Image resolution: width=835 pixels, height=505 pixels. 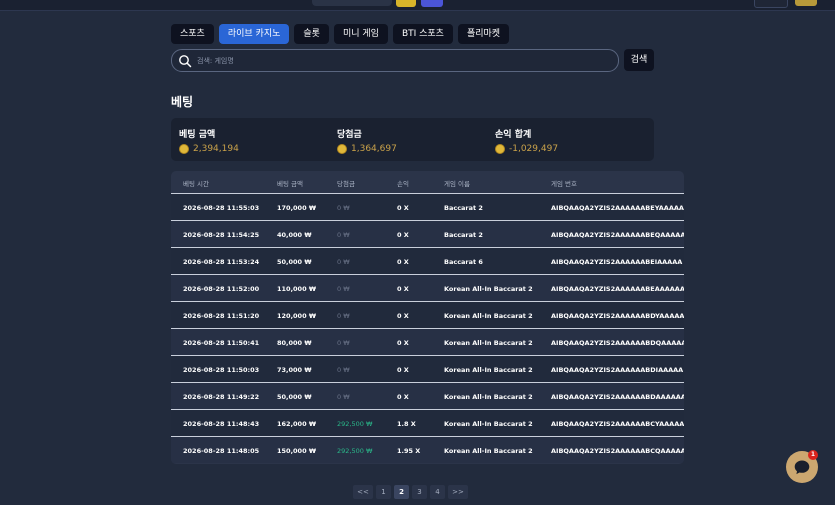 I want to click on top-account-button, so click(x=771, y=4).